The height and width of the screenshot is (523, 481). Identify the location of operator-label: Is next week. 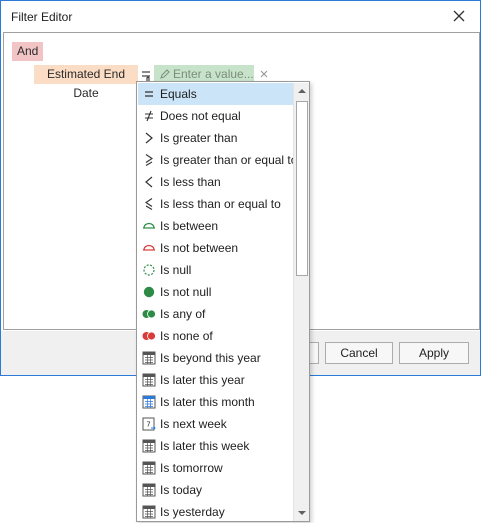
(193, 424).